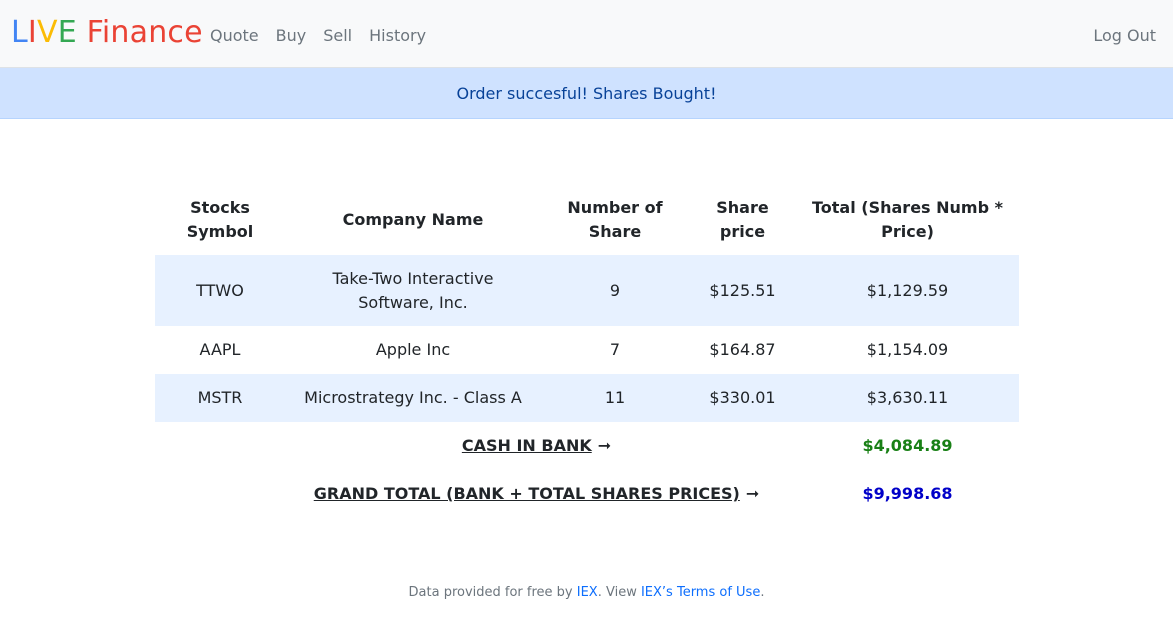 The width and height of the screenshot is (1173, 630). Describe the element at coordinates (907, 219) in the screenshot. I see `header-total: Total (Shares Numb * Price)` at that location.